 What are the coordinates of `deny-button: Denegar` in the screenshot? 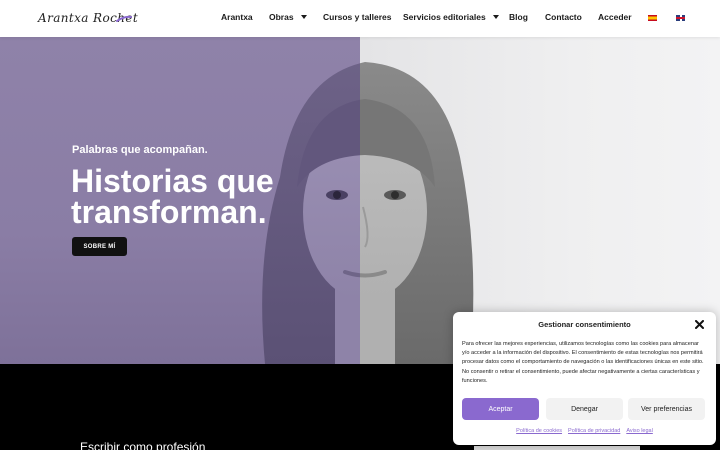 It's located at (584, 409).